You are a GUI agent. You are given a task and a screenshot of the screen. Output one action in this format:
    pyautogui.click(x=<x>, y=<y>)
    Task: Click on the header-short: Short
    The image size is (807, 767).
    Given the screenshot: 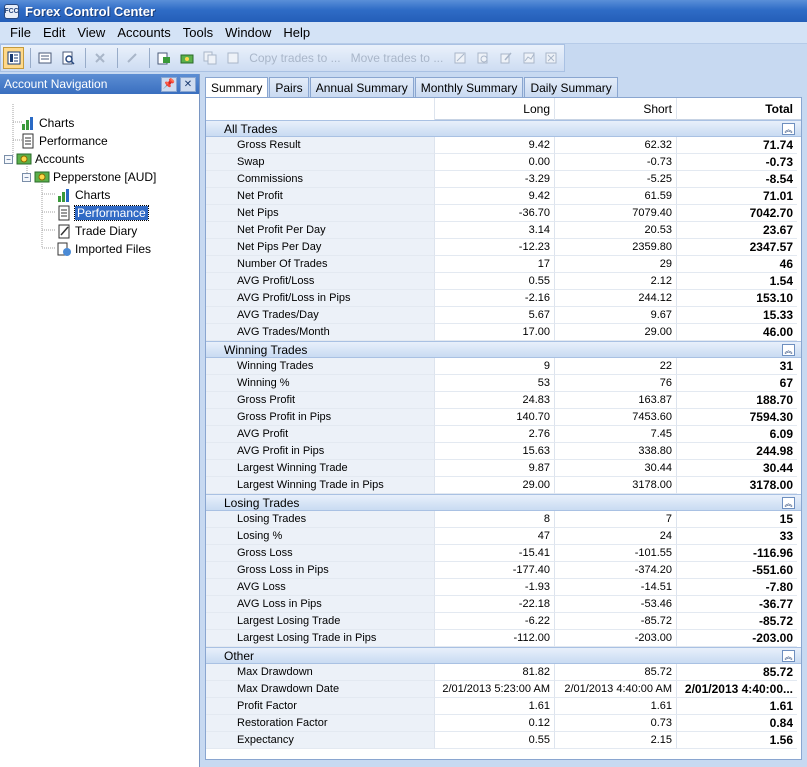 What is the action you would take?
    pyautogui.click(x=616, y=109)
    